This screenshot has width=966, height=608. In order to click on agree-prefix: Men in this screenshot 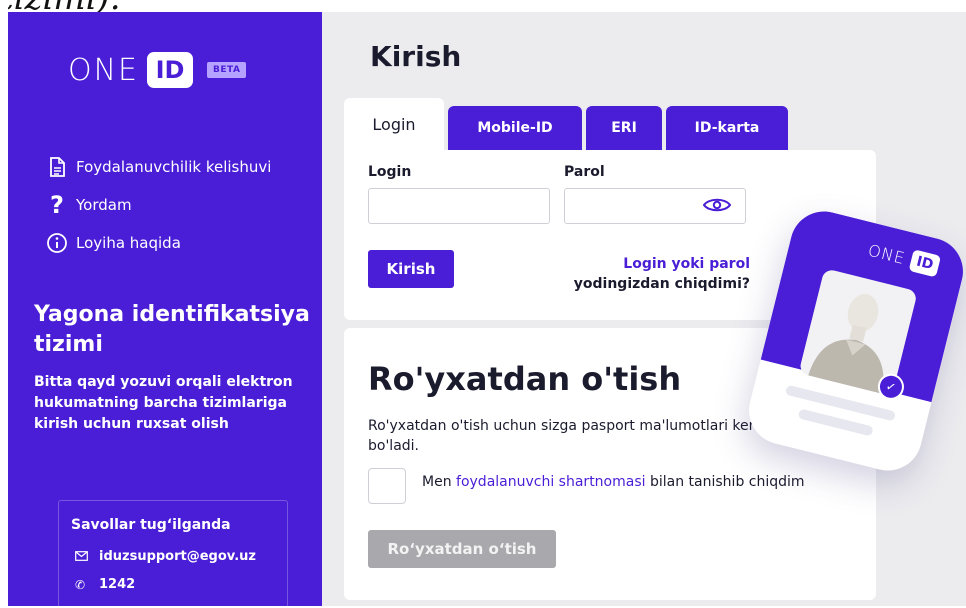, I will do `click(437, 482)`.